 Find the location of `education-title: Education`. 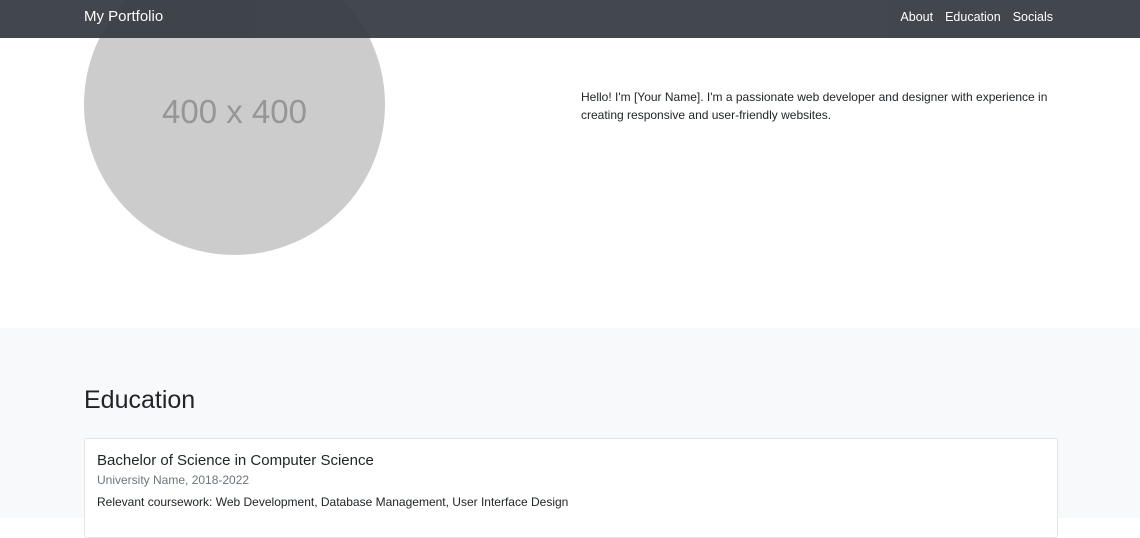

education-title: Education is located at coordinates (140, 400).